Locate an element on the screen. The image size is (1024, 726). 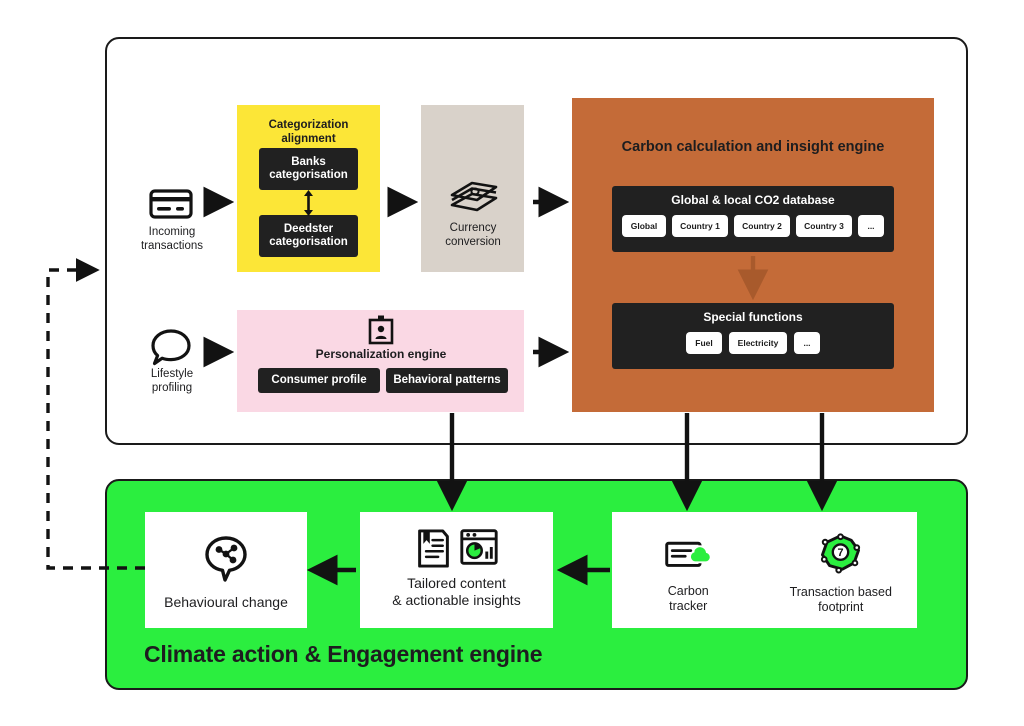
footprint-badge-icon: 7 is located at coordinates (841, 553).